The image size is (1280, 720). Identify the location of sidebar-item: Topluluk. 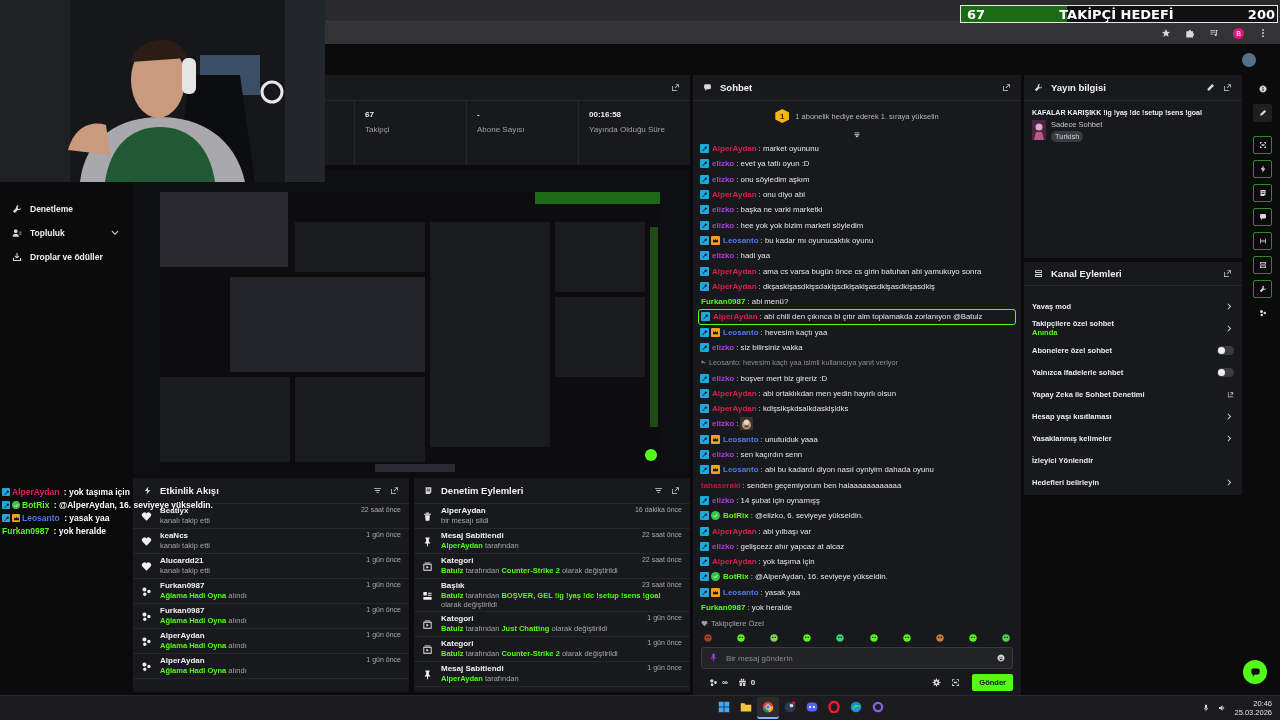
(65, 233).